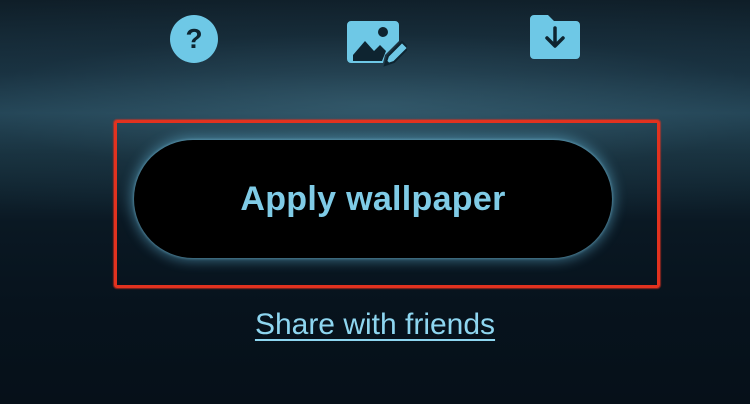 The height and width of the screenshot is (404, 750). I want to click on share-with-friends-link: Share with friends, so click(375, 324).